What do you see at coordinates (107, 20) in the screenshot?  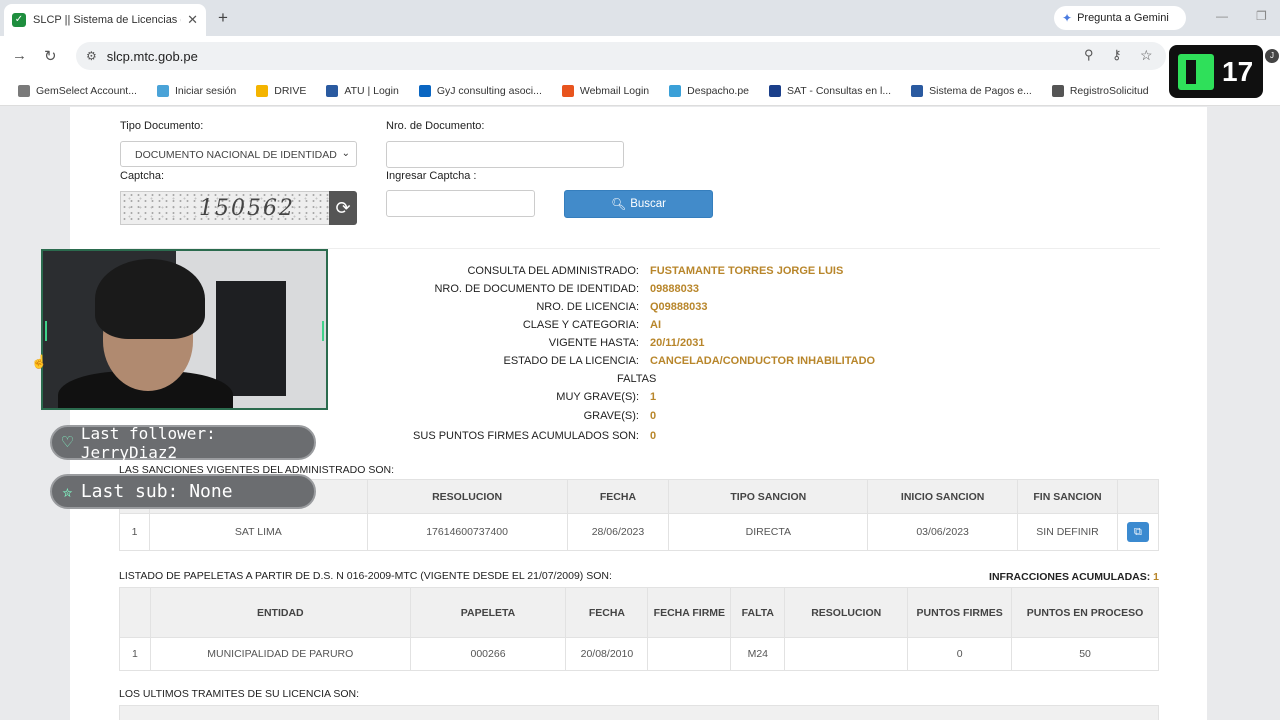 I see `tab-title: SLCP || Sistema de Licencias de` at bounding box center [107, 20].